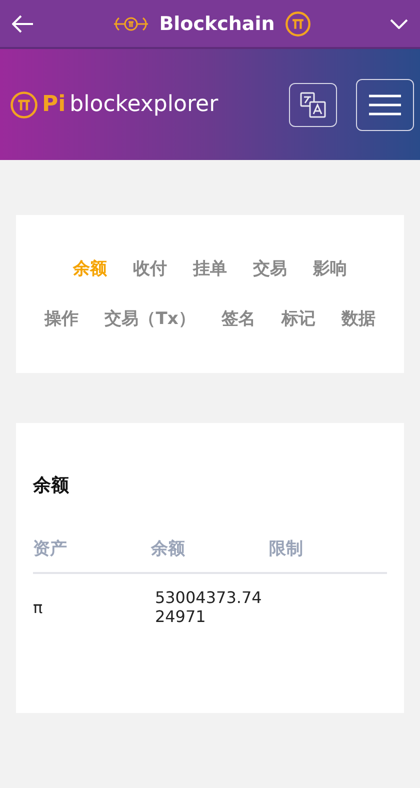  Describe the element at coordinates (270, 269) in the screenshot. I see `tab: 交易` at that location.